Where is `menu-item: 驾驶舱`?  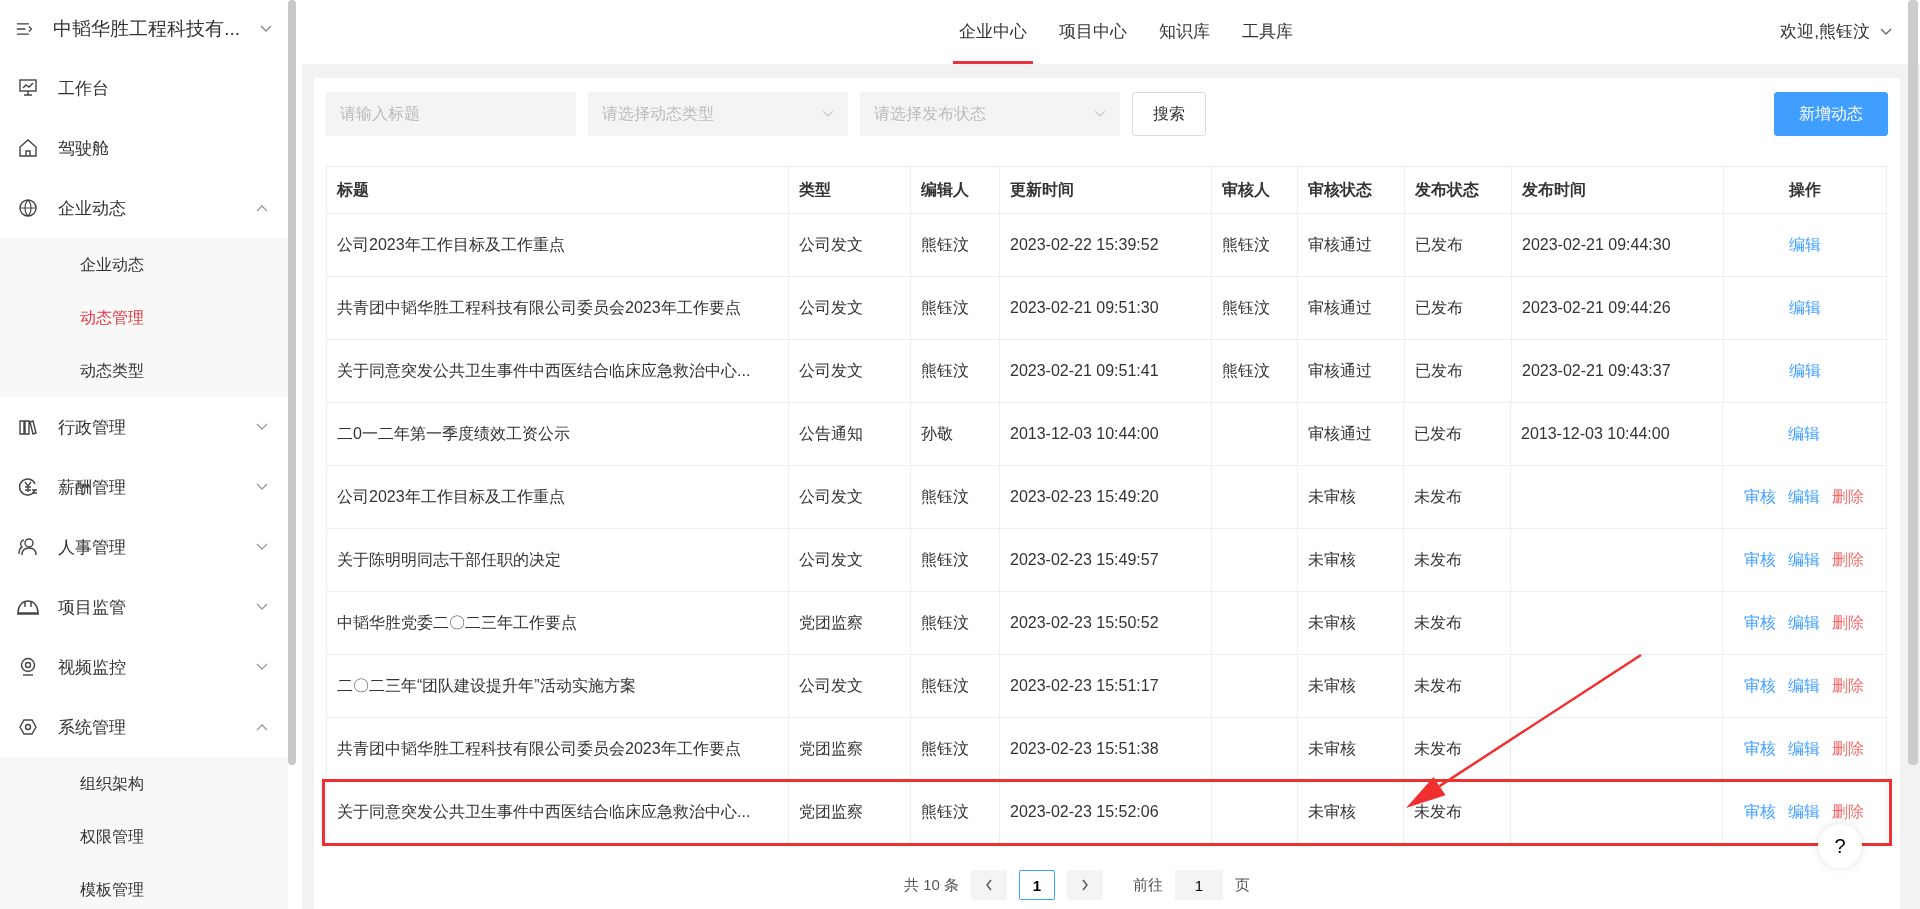 menu-item: 驾驶舱 is located at coordinates (144, 148).